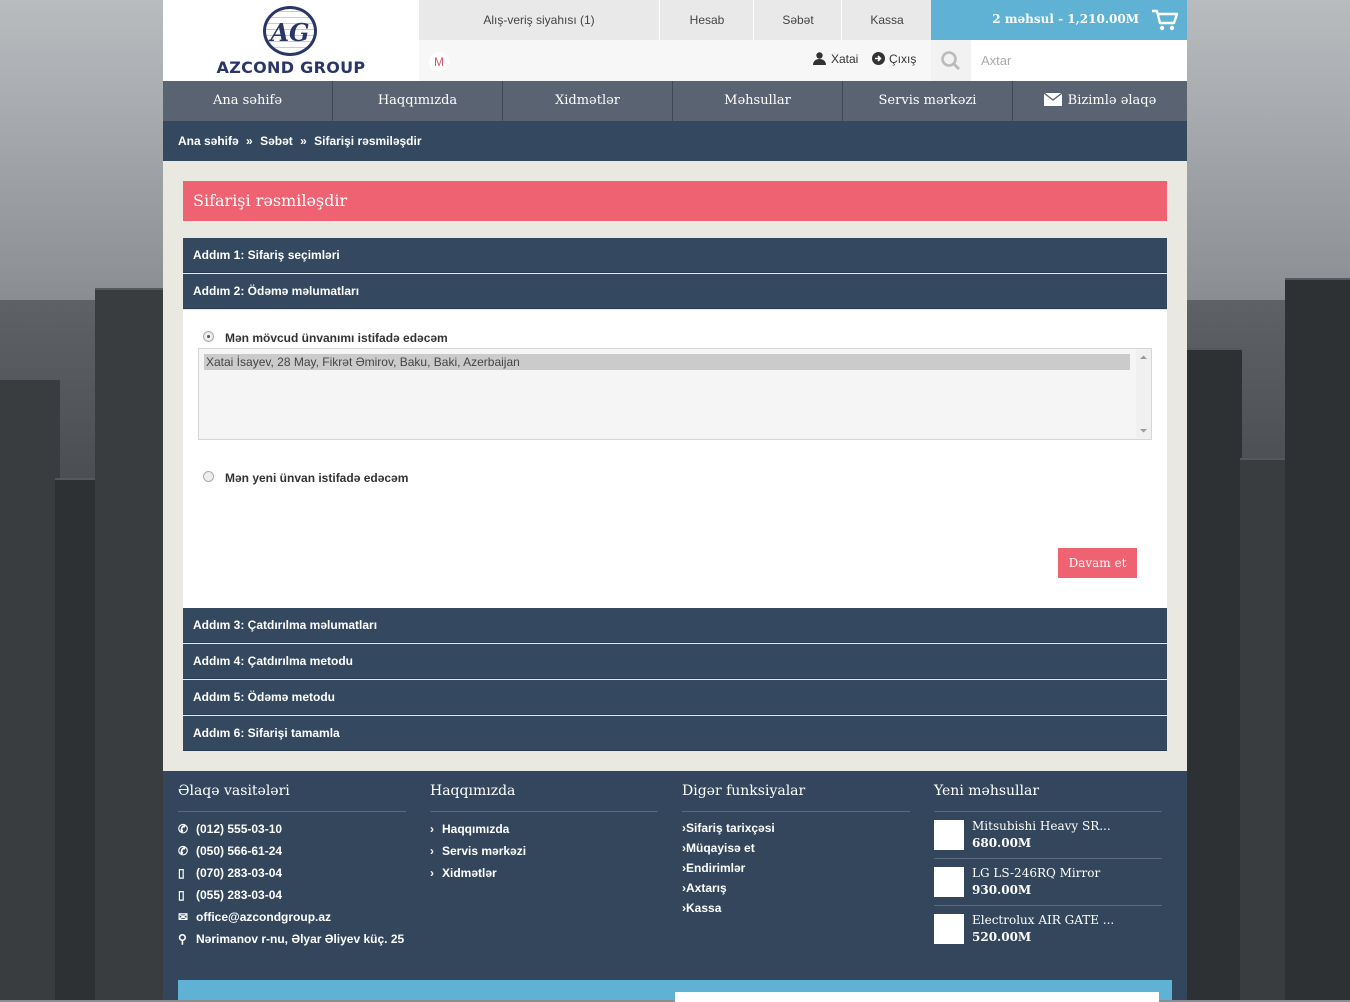  Describe the element at coordinates (1048, 835) in the screenshot. I see `new-product-item: Mitsubishi Heavy SR... 680.00M` at that location.